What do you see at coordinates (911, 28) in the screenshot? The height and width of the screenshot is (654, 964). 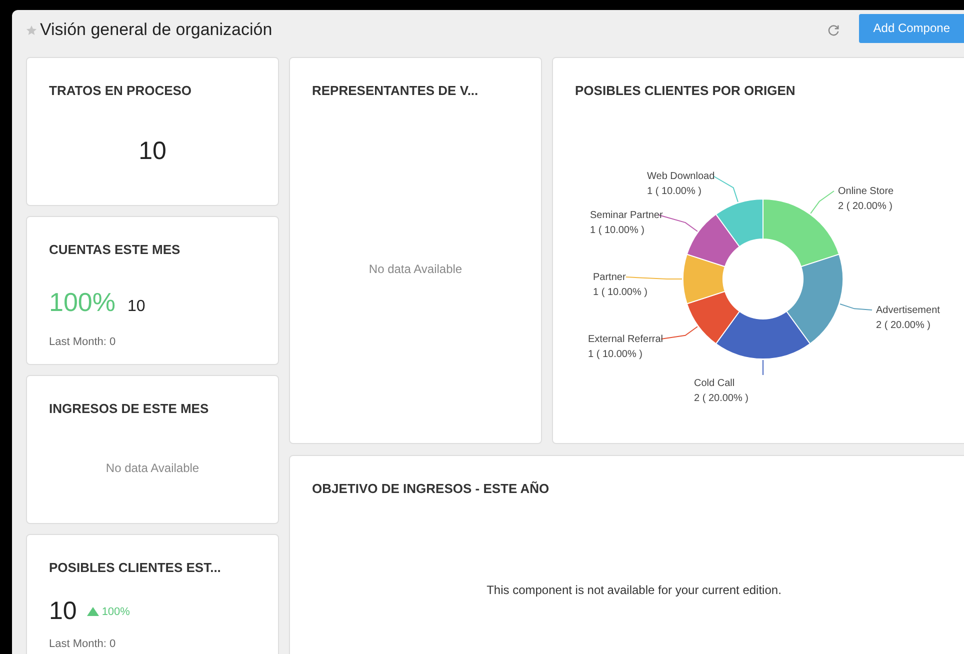 I see `add-component-button: Add Compone` at bounding box center [911, 28].